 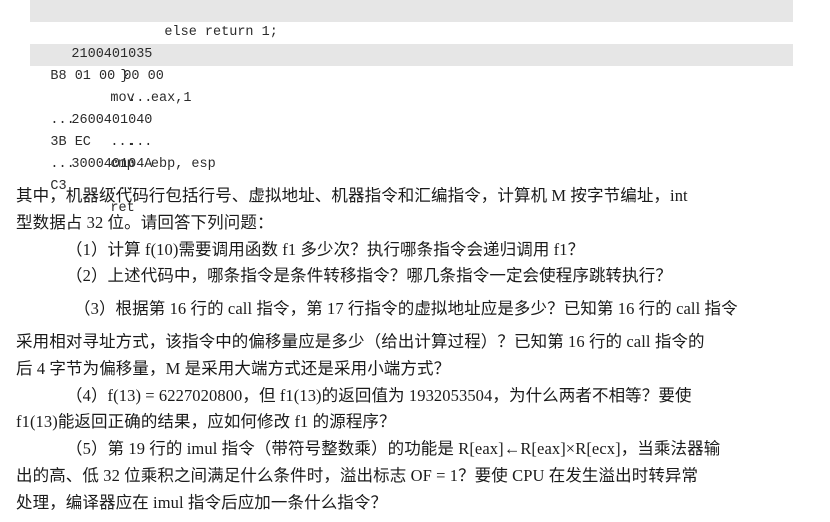 I want to click on question-3-line: 后 4 字节为偏移量，M 是采用大端方式还是采用小端方式？, so click(x=233, y=368).